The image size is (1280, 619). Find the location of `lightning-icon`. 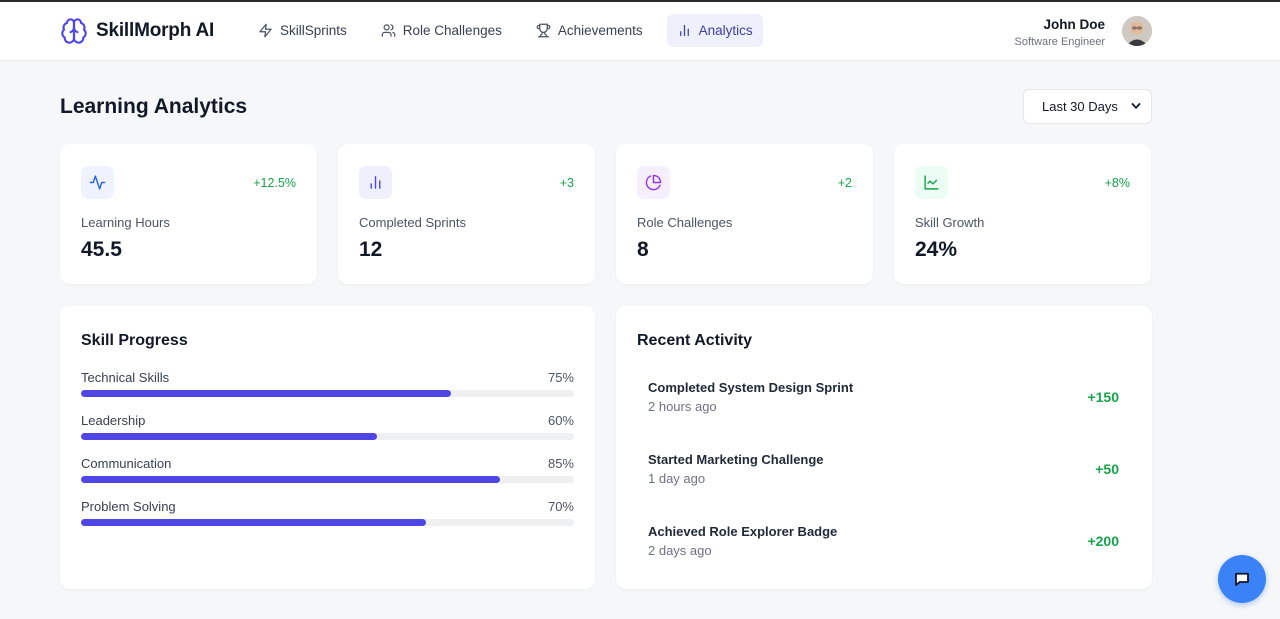

lightning-icon is located at coordinates (265, 30).